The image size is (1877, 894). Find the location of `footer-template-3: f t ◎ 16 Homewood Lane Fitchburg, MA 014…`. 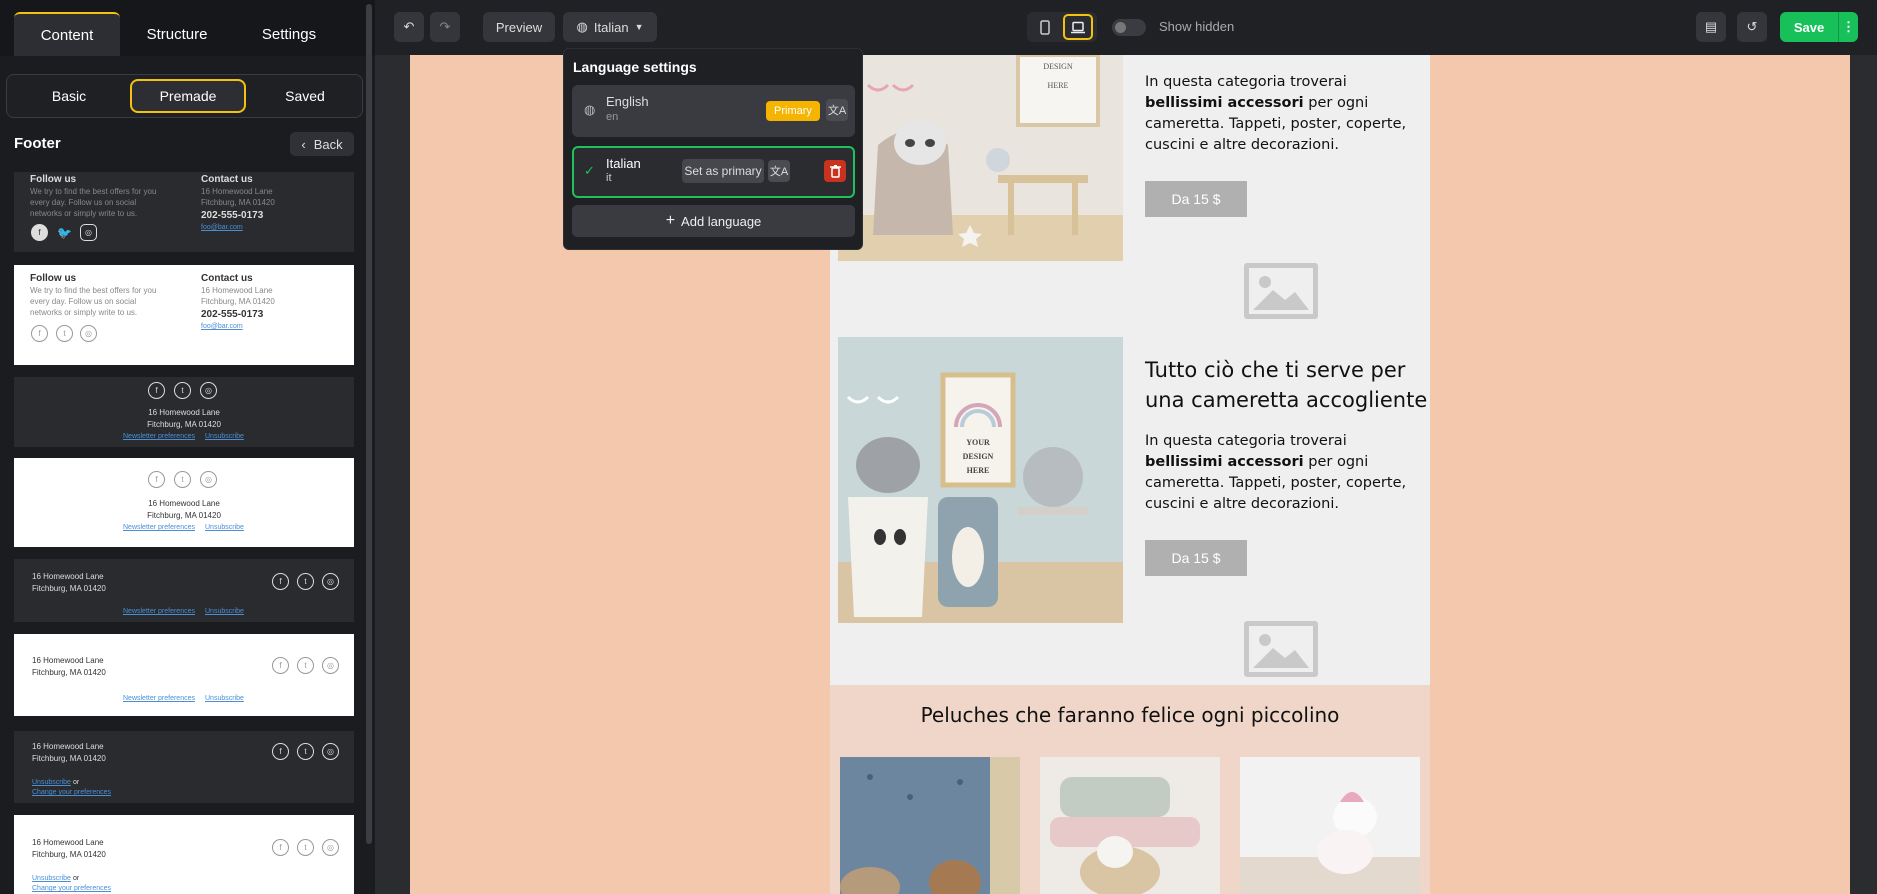

footer-template-3: f t ◎ 16 Homewood Lane Fitchburg, MA 014… is located at coordinates (184, 412).